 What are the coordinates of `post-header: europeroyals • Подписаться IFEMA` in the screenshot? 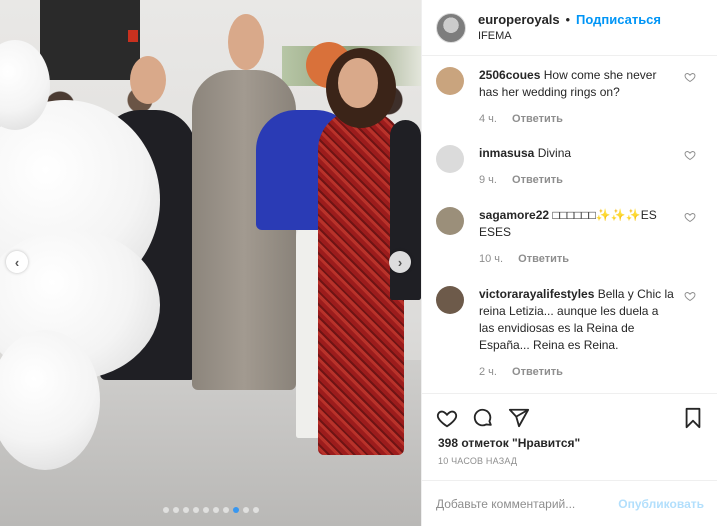 It's located at (569, 28).